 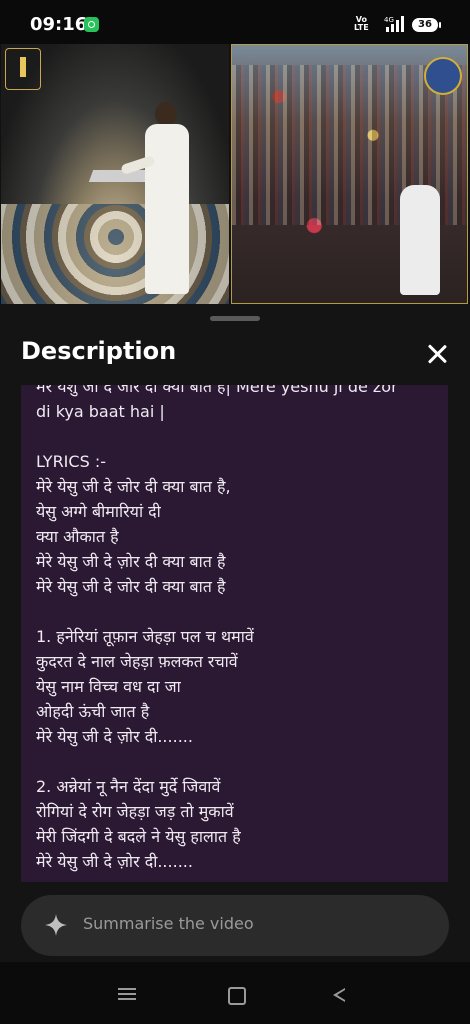 What do you see at coordinates (100, 411) in the screenshot?
I see `description-line: di kya baat hai |` at bounding box center [100, 411].